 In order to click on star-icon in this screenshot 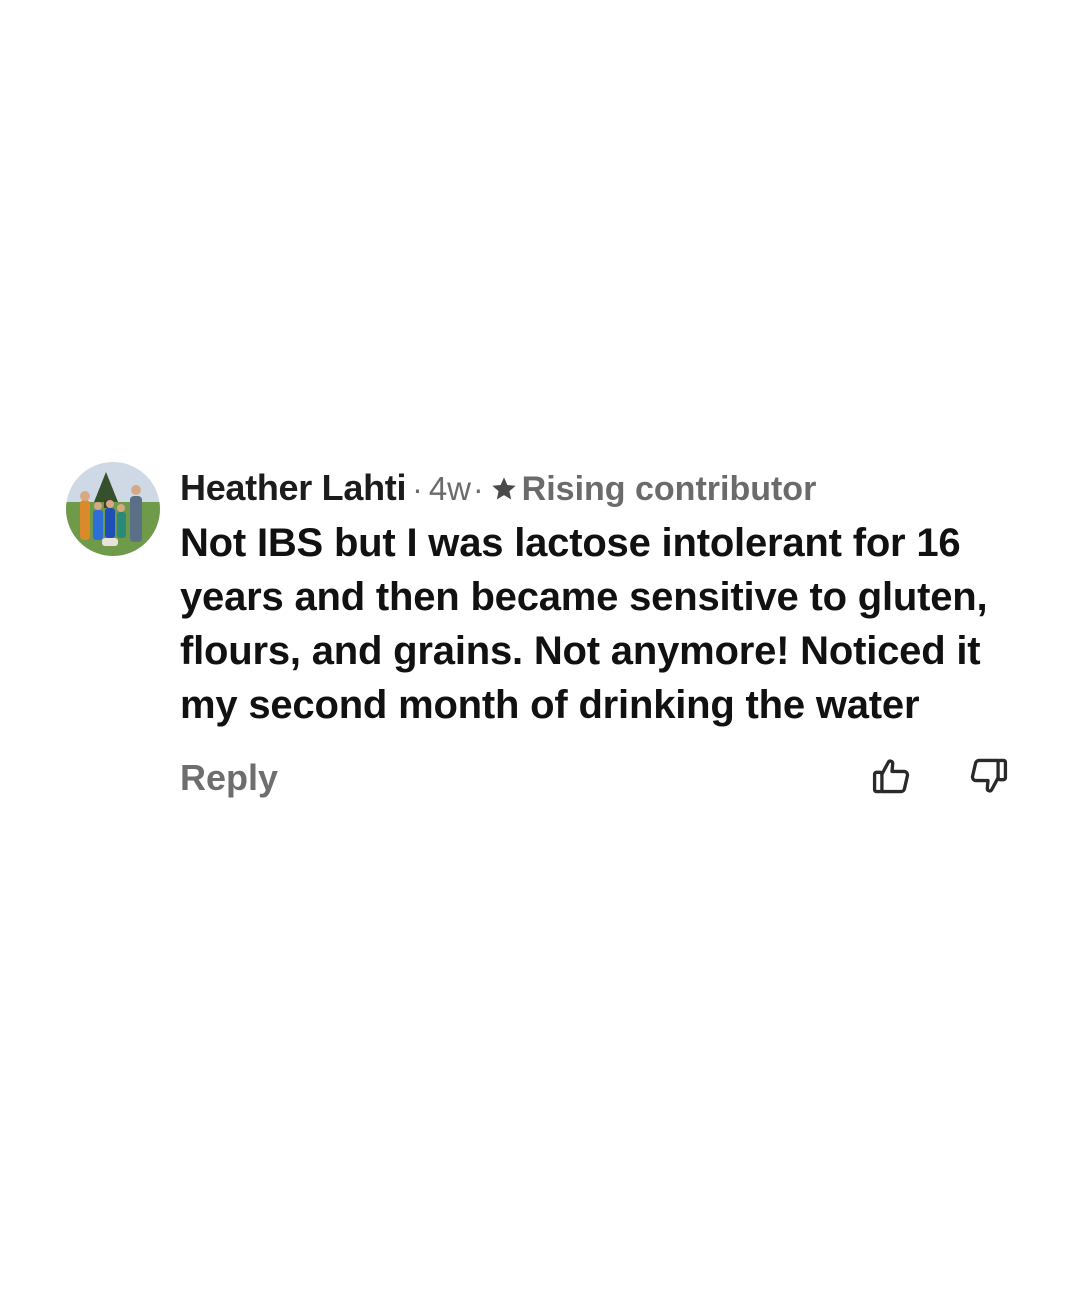, I will do `click(504, 482)`.